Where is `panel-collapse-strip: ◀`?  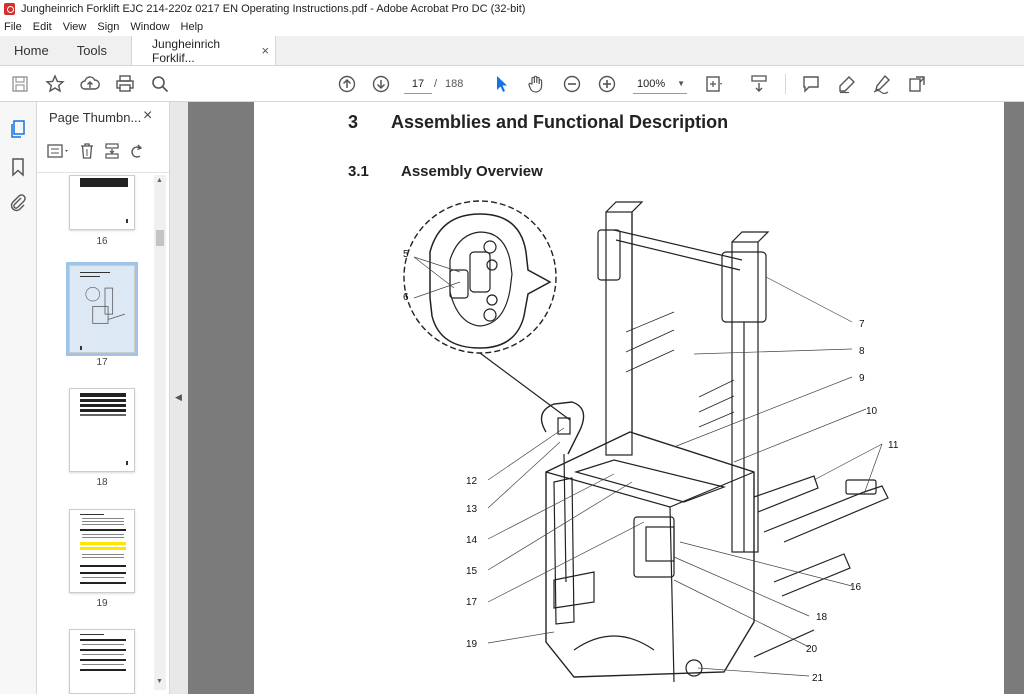
panel-collapse-strip: ◀ is located at coordinates (179, 398).